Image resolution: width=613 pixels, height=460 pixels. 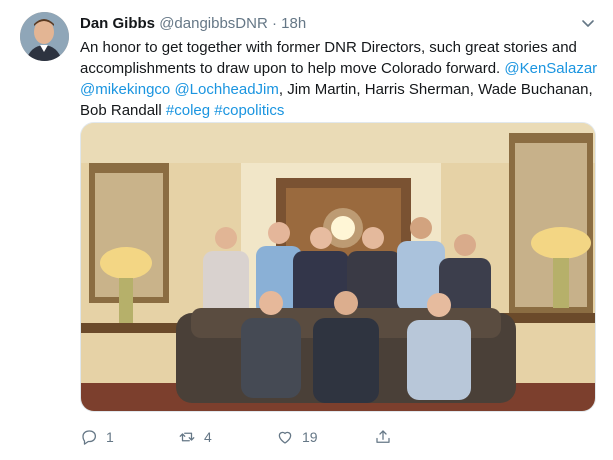 I want to click on avatar, so click(x=44, y=36).